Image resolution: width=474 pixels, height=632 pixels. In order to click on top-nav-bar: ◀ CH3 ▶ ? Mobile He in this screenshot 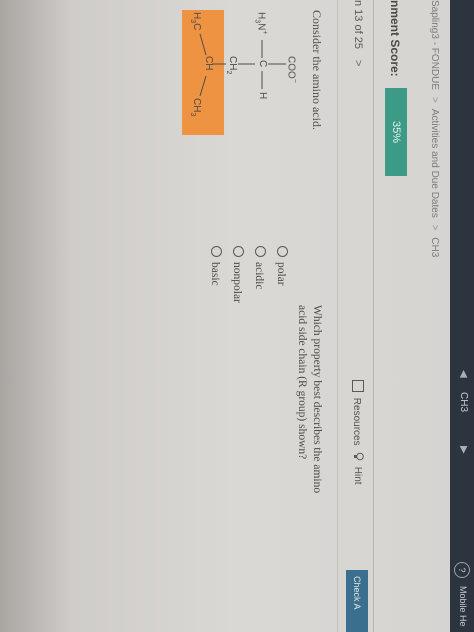, I will do `click(462, 316)`.